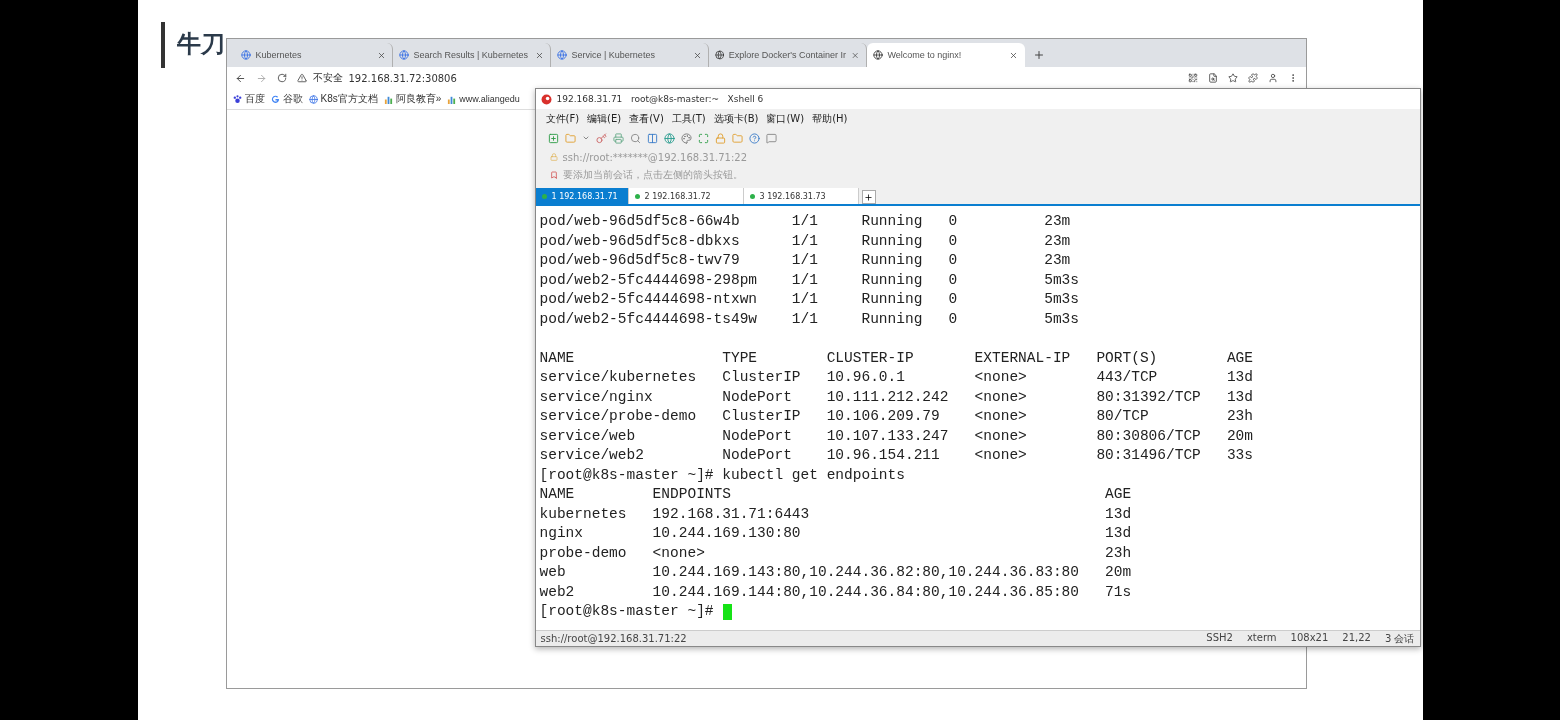 This screenshot has width=1560, height=720. I want to click on help-icon, so click(754, 138).